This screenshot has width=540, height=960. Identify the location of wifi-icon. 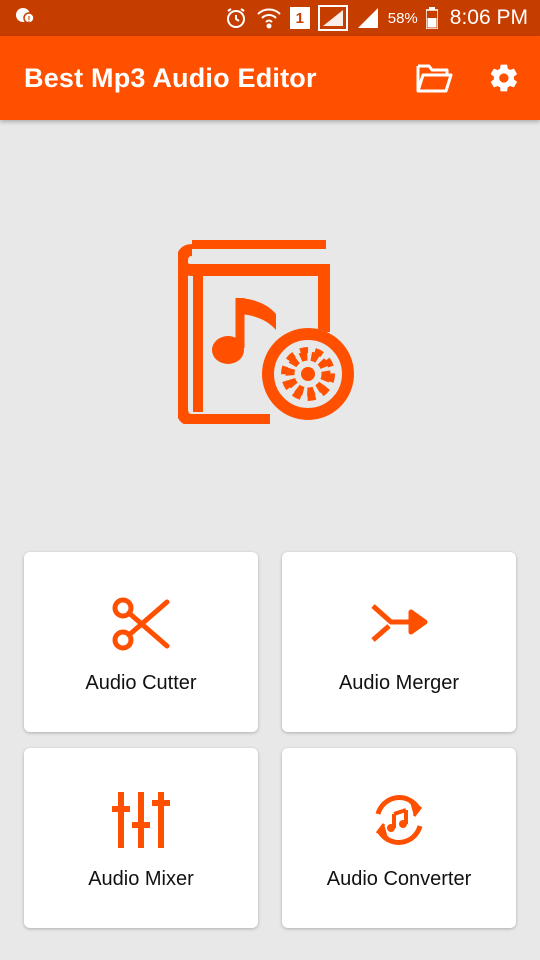
(269, 18).